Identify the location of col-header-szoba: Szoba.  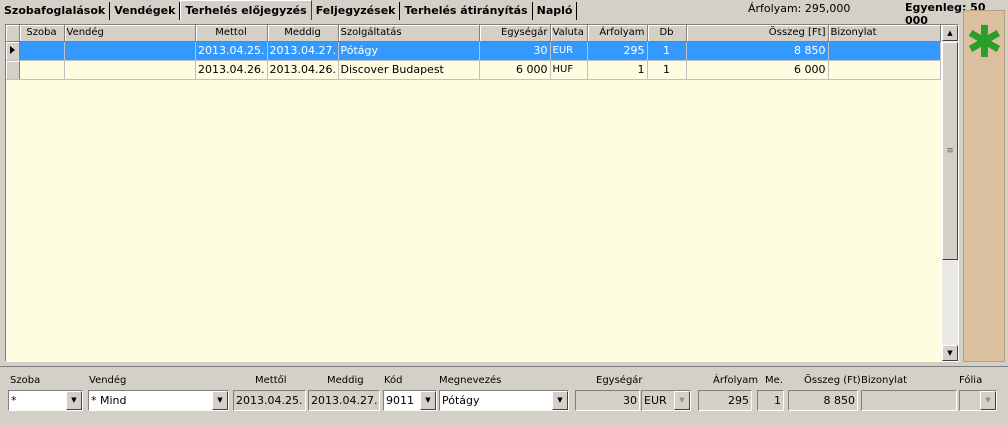
(42, 33).